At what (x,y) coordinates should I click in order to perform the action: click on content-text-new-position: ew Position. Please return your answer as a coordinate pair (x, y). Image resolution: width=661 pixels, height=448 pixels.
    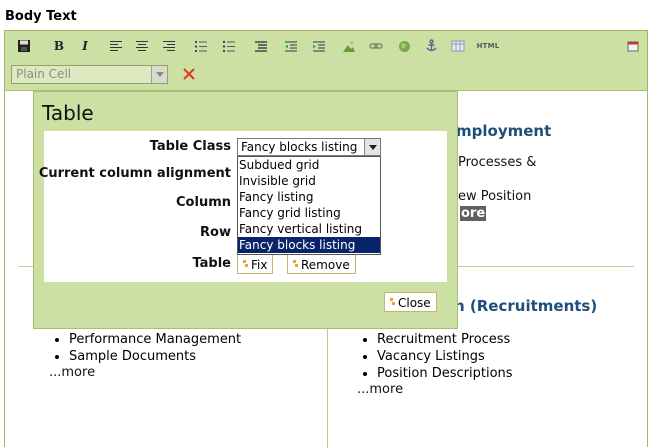
    Looking at the image, I should click on (495, 196).